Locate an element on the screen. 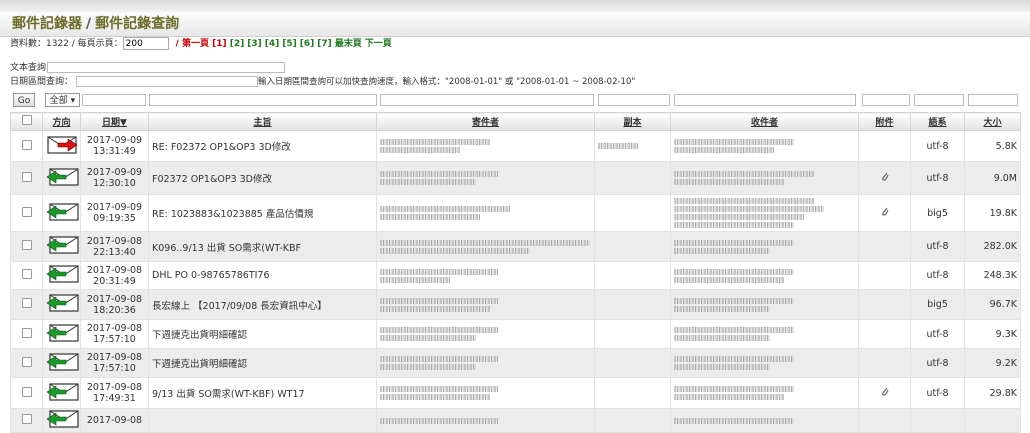 Image resolution: width=1030 pixels, height=433 pixels. subject-cell: 長宏線上 【2017/09/08 長宏資訊中心】 is located at coordinates (262, 304).